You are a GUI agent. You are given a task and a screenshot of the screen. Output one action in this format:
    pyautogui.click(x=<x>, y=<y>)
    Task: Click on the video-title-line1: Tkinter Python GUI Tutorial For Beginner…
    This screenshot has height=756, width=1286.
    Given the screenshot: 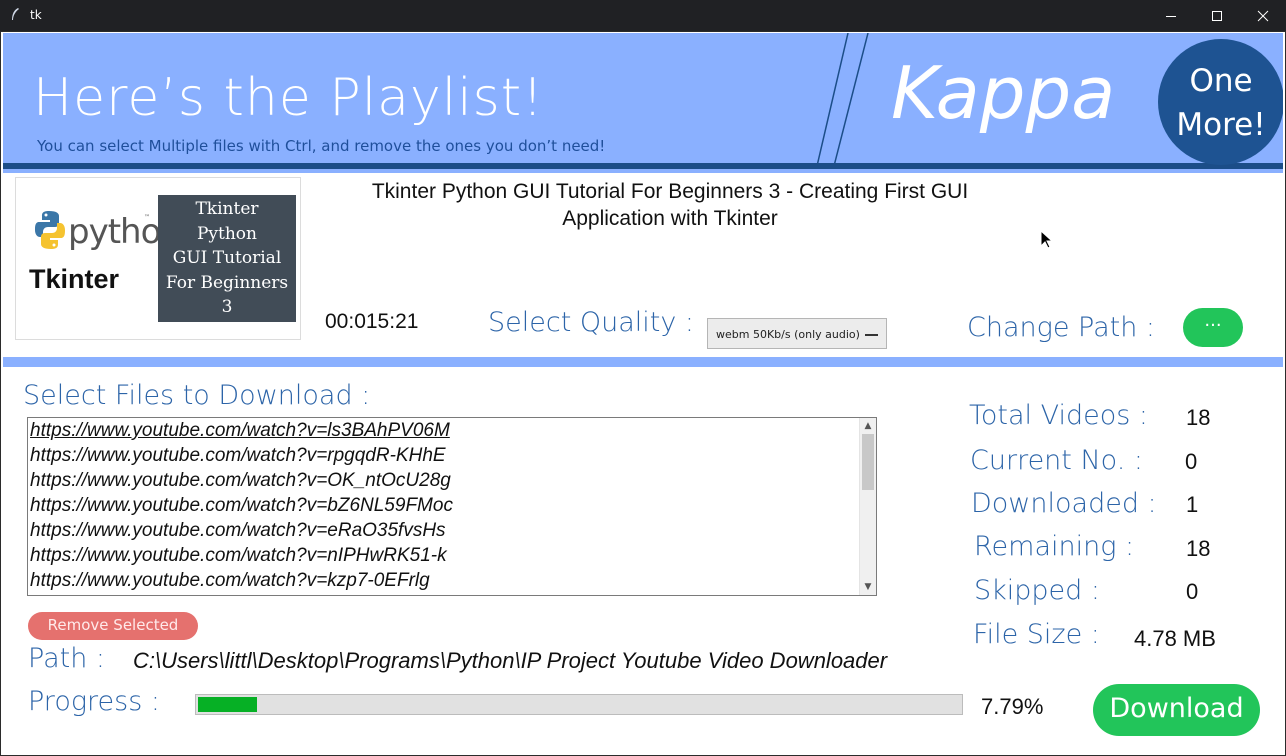 What is the action you would take?
    pyautogui.click(x=670, y=191)
    